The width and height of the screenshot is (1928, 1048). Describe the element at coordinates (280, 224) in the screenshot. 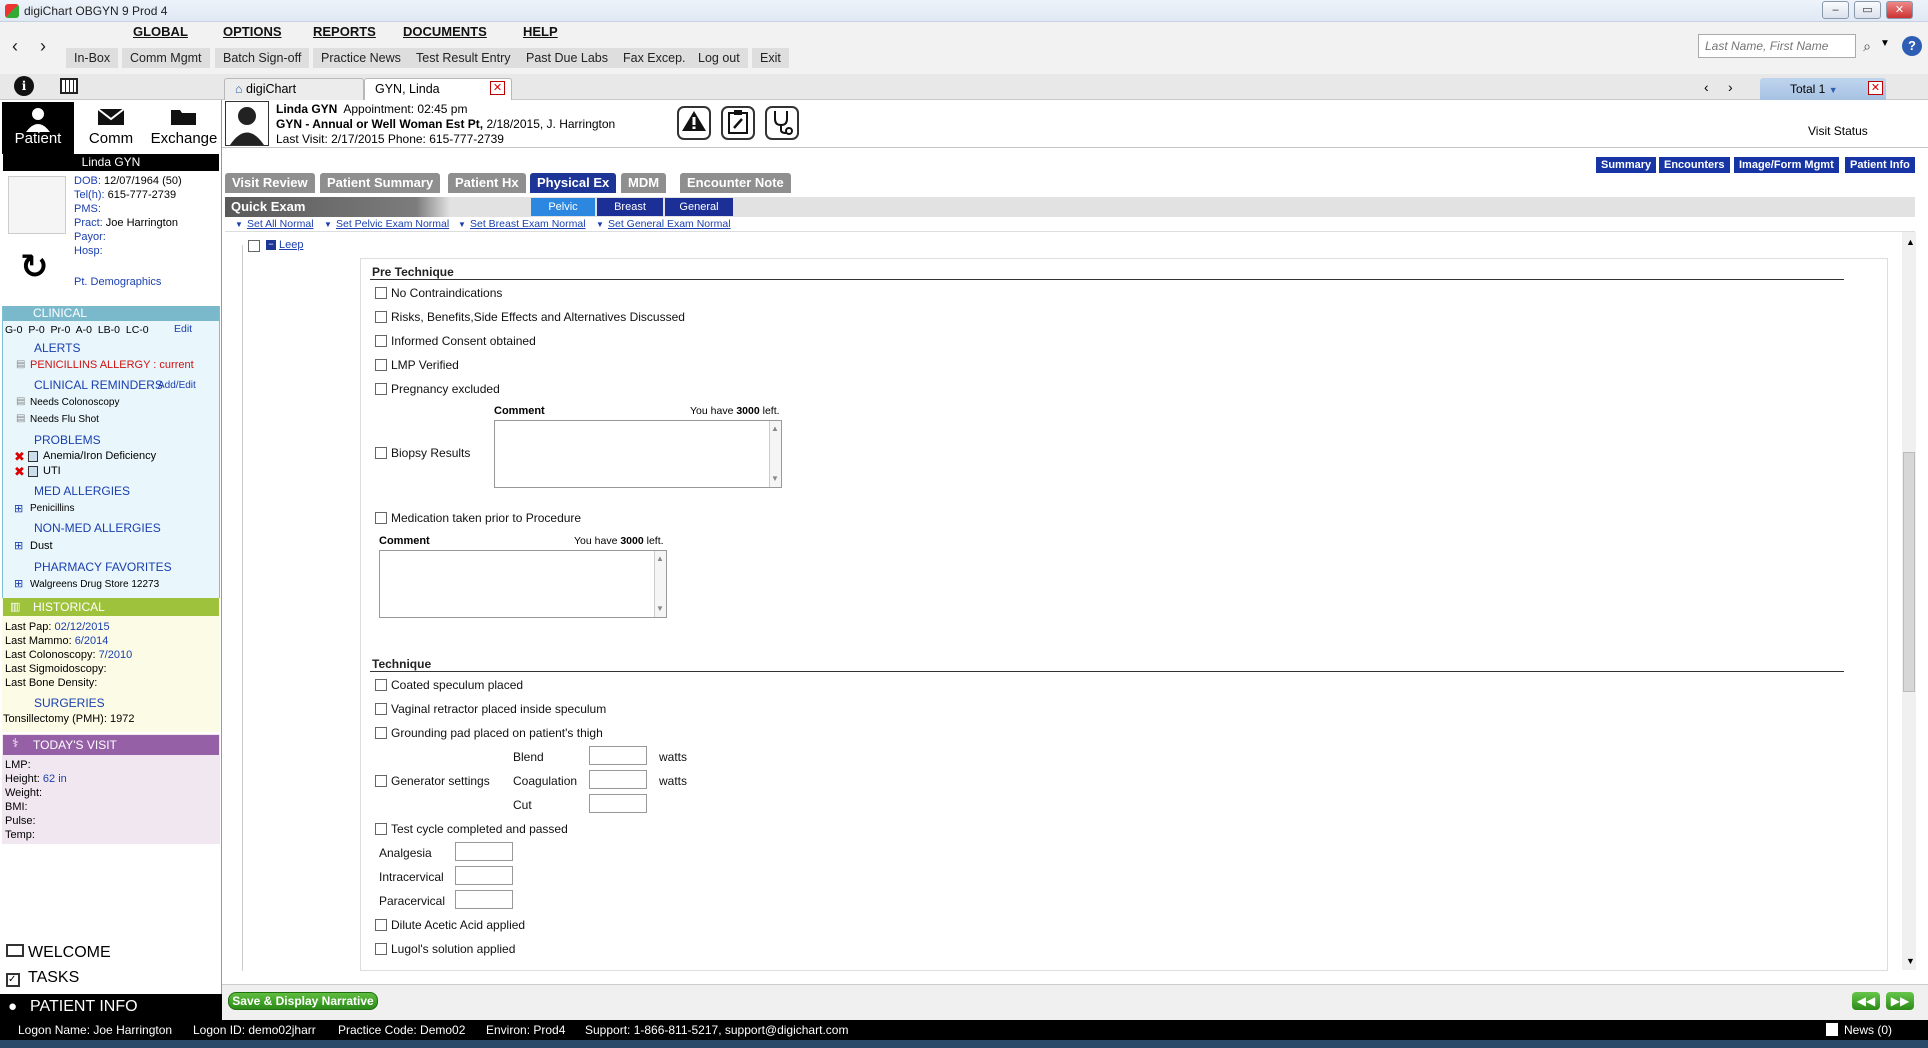

I see `set-all-normal-link: Set All Normal` at that location.